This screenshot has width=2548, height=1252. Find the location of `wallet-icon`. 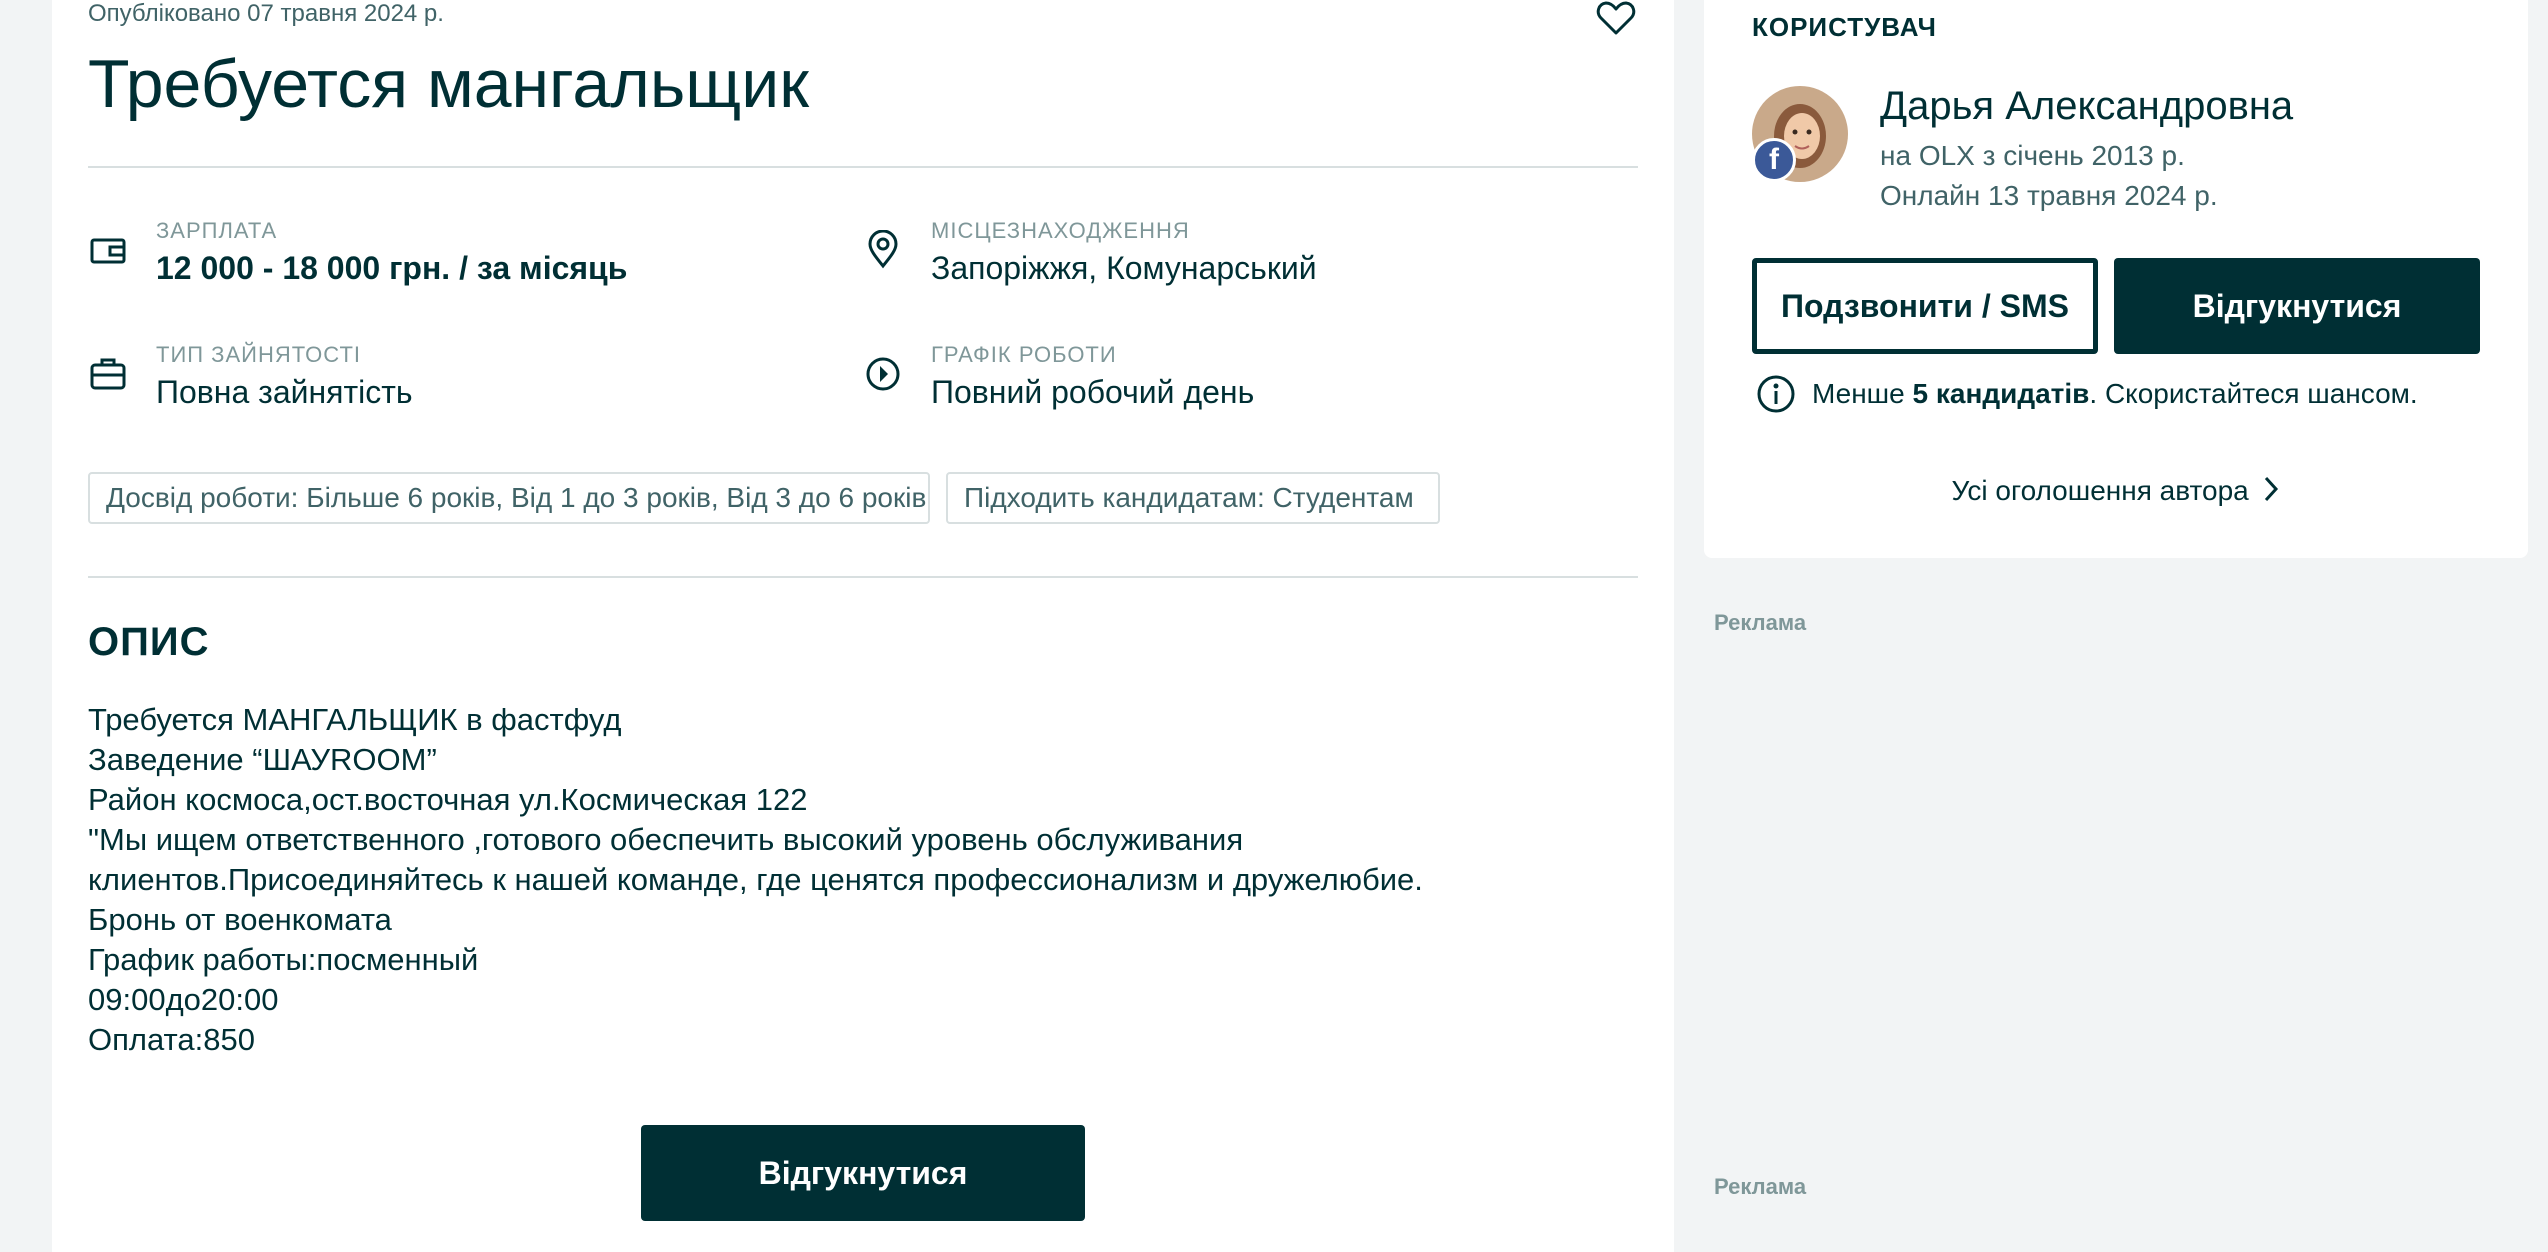

wallet-icon is located at coordinates (108, 250).